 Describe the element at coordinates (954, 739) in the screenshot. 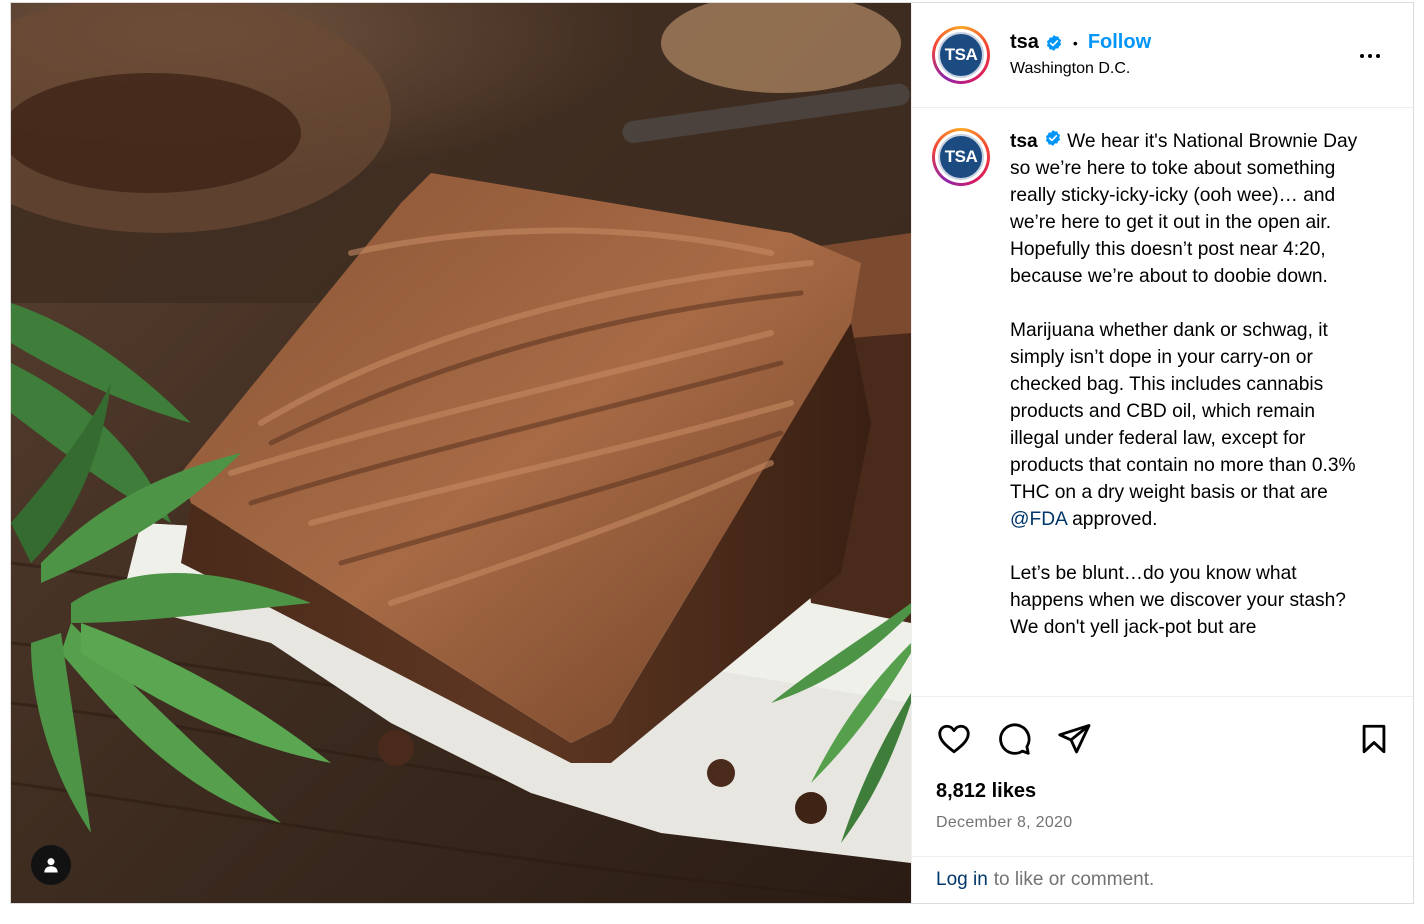

I see `heart-icon` at that location.